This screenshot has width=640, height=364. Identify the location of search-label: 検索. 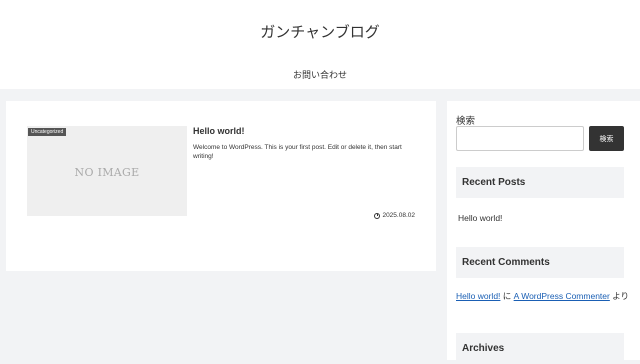
(466, 121).